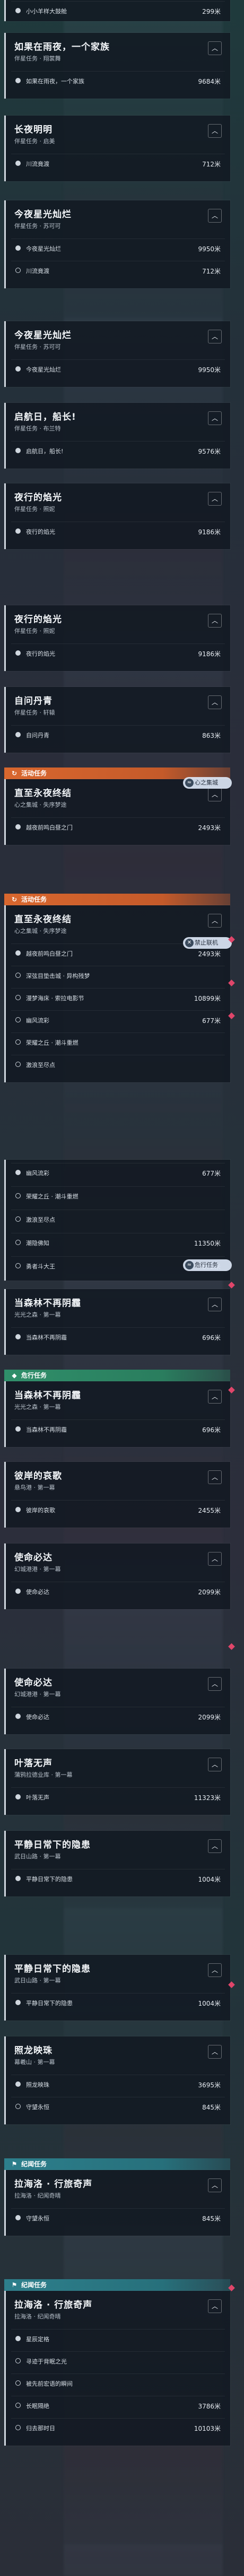 The image size is (244, 2576). I want to click on quest-card: 直至永夜终结 心之集城 · 失序梦途 ︿ 越夜前鸣白昼之门 2493米, so click(117, 812).